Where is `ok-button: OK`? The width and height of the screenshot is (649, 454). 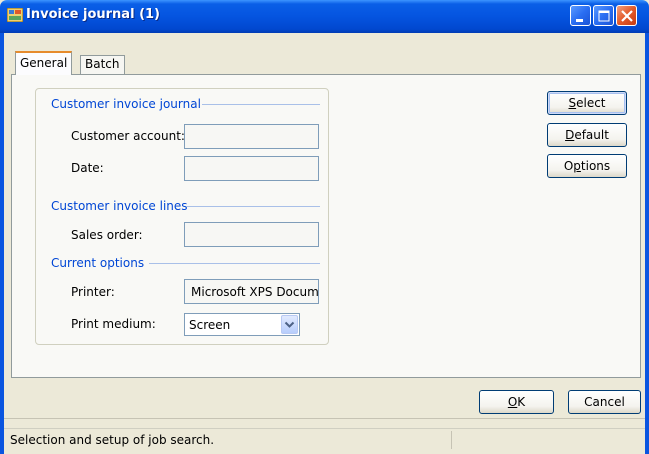
ok-button: OK is located at coordinates (516, 402).